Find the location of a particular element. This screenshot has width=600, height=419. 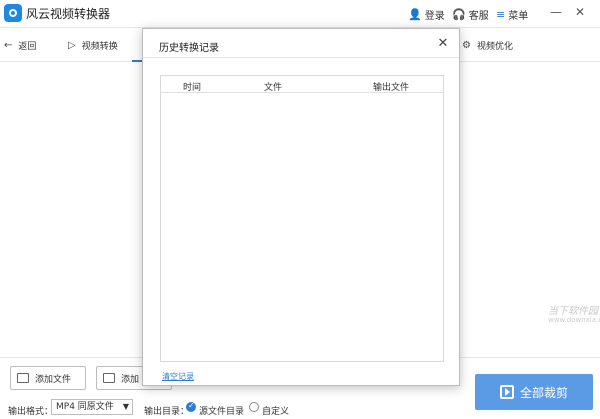

title-bar: 风云视频转换器 👤 登录 🎧 客服 ≡ 菜单 — ✕ is located at coordinates (300, 14).